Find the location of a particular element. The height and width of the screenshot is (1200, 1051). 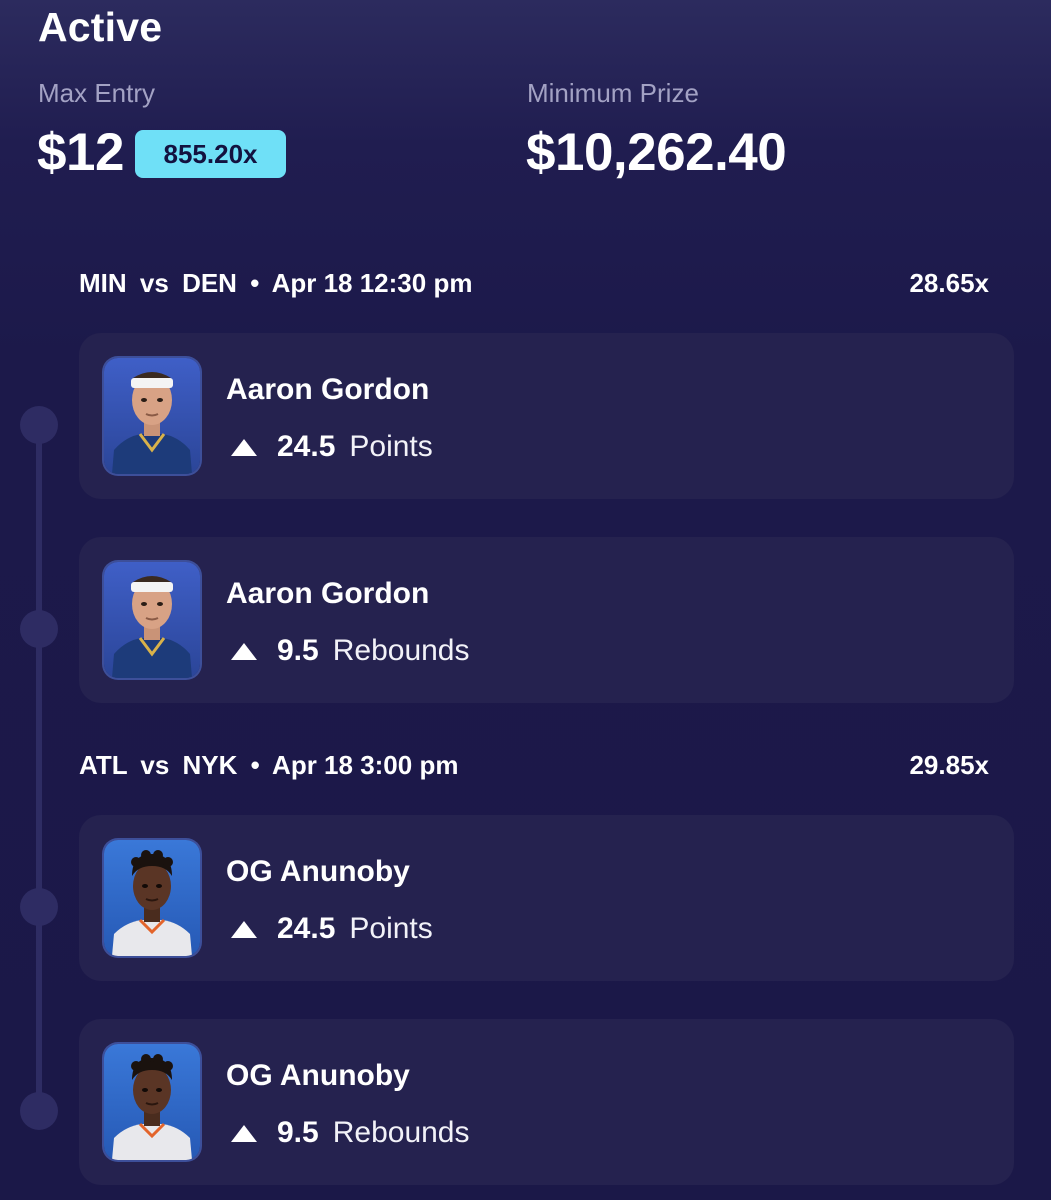

entry-multiplier-badge: 855.20x is located at coordinates (210, 154).